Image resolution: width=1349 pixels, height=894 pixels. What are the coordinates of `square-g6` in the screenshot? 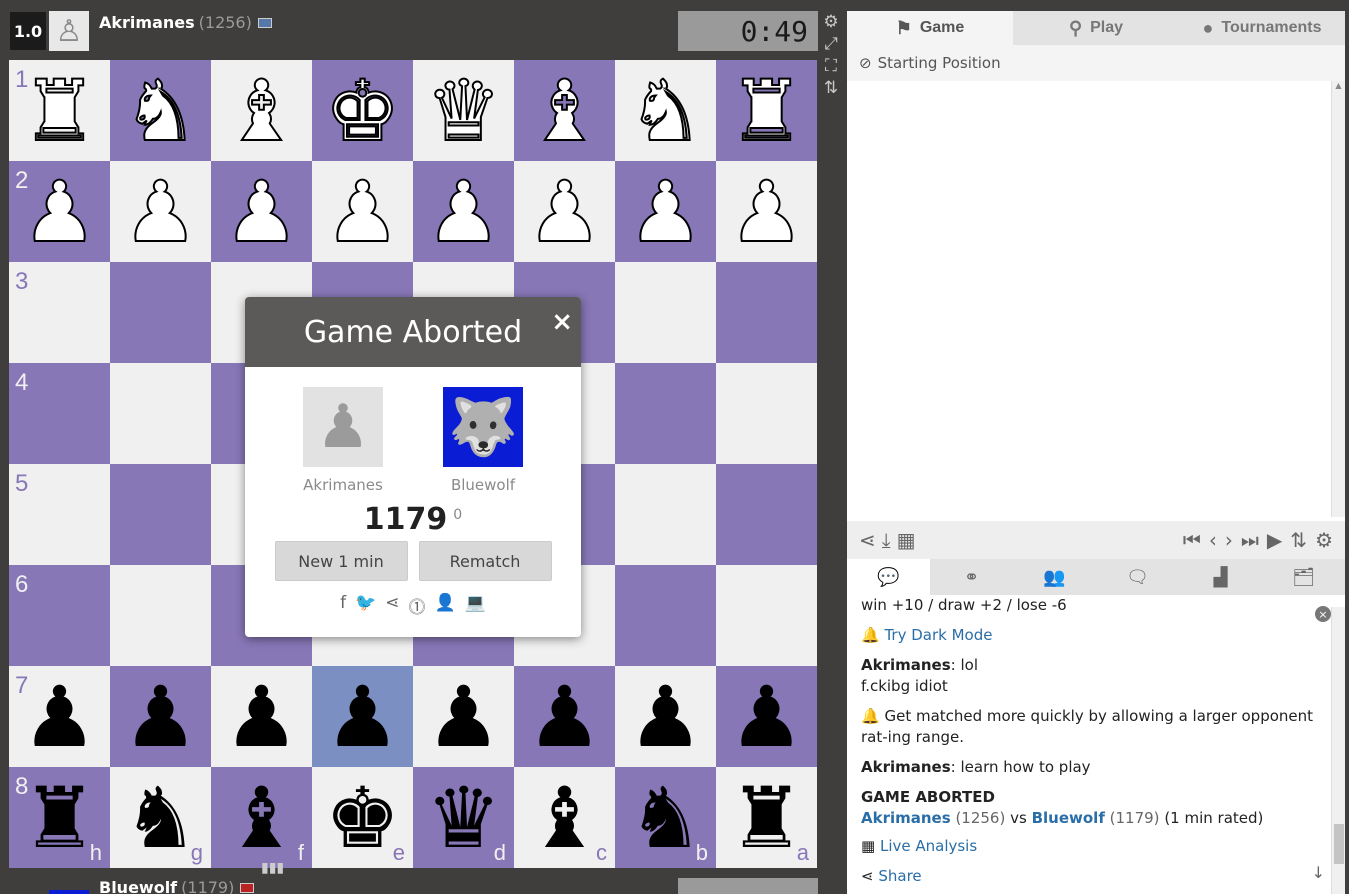 It's located at (160, 615).